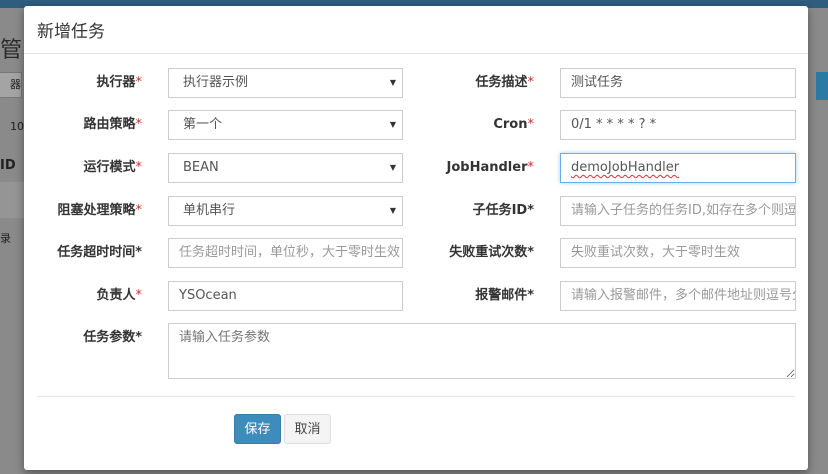 The image size is (828, 474). I want to click on executor-select: 执行器示例 ▼, so click(285, 83).